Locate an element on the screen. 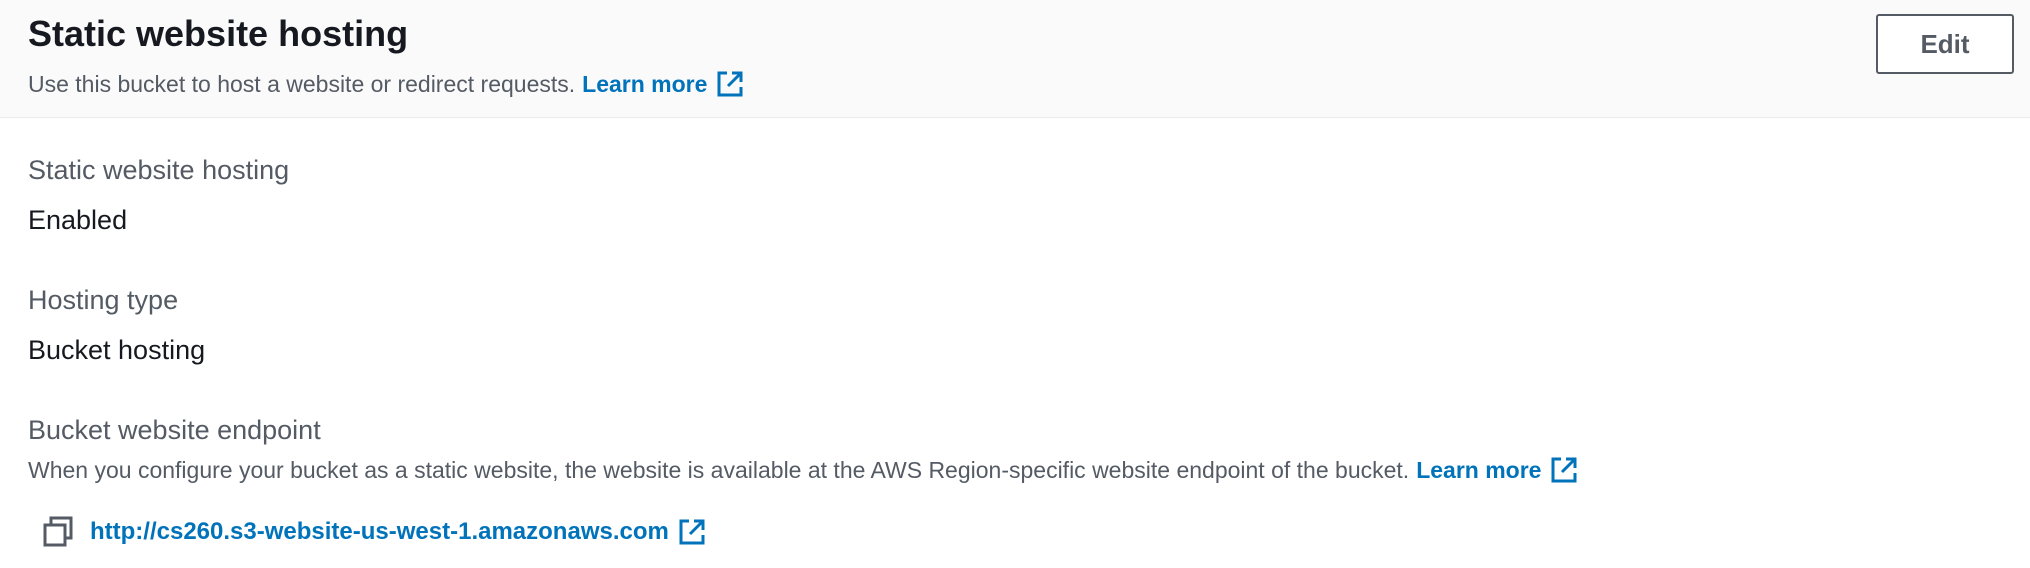 This screenshot has width=2030, height=568. learn-more-label: Learn more is located at coordinates (645, 84).